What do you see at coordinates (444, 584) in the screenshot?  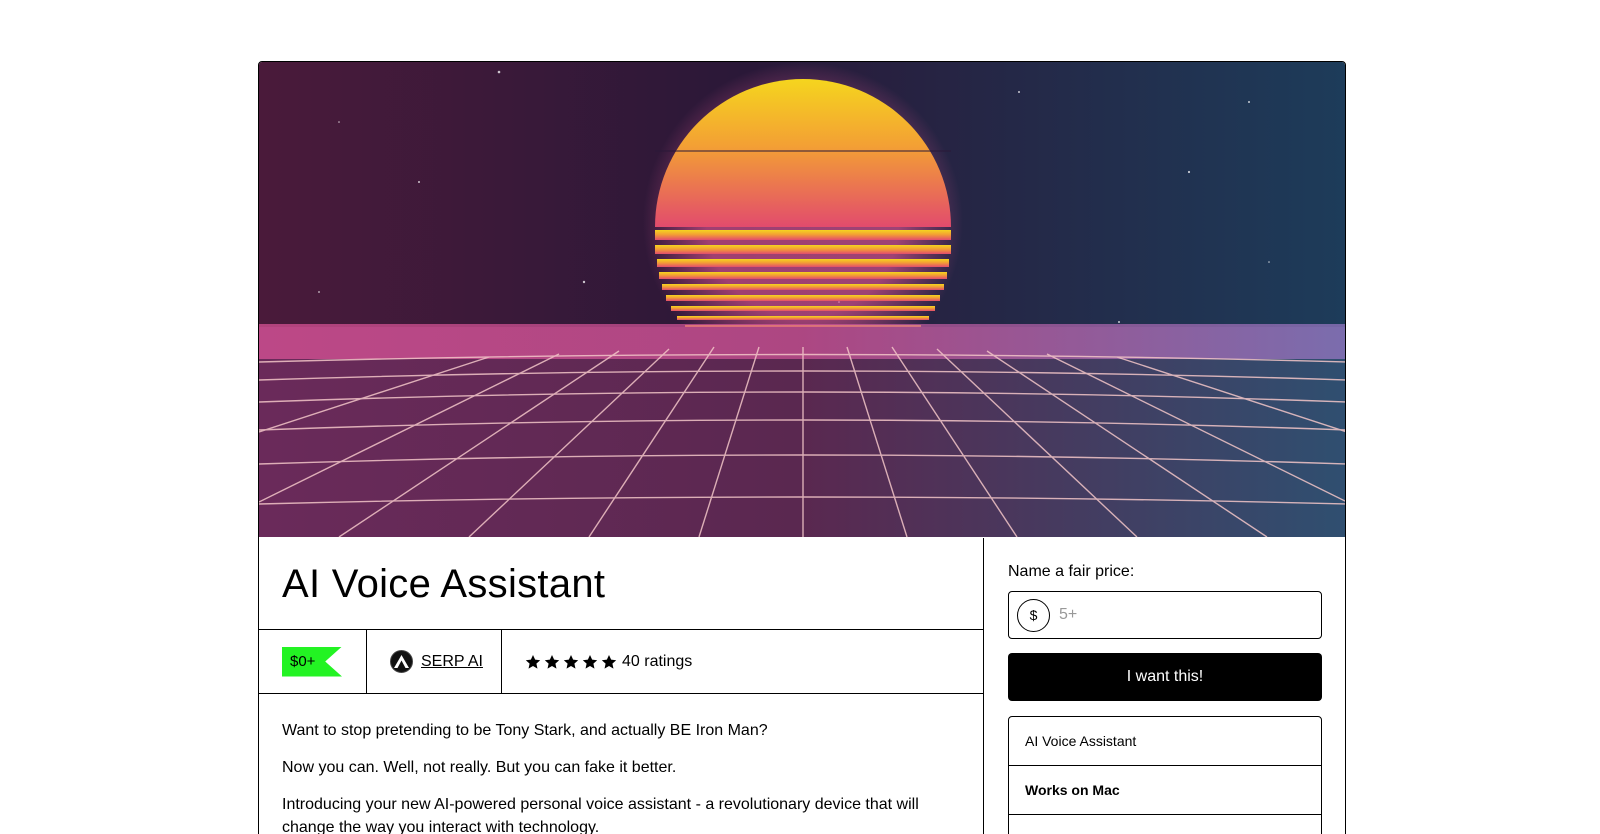 I see `product-title: AI Voice Assistant` at bounding box center [444, 584].